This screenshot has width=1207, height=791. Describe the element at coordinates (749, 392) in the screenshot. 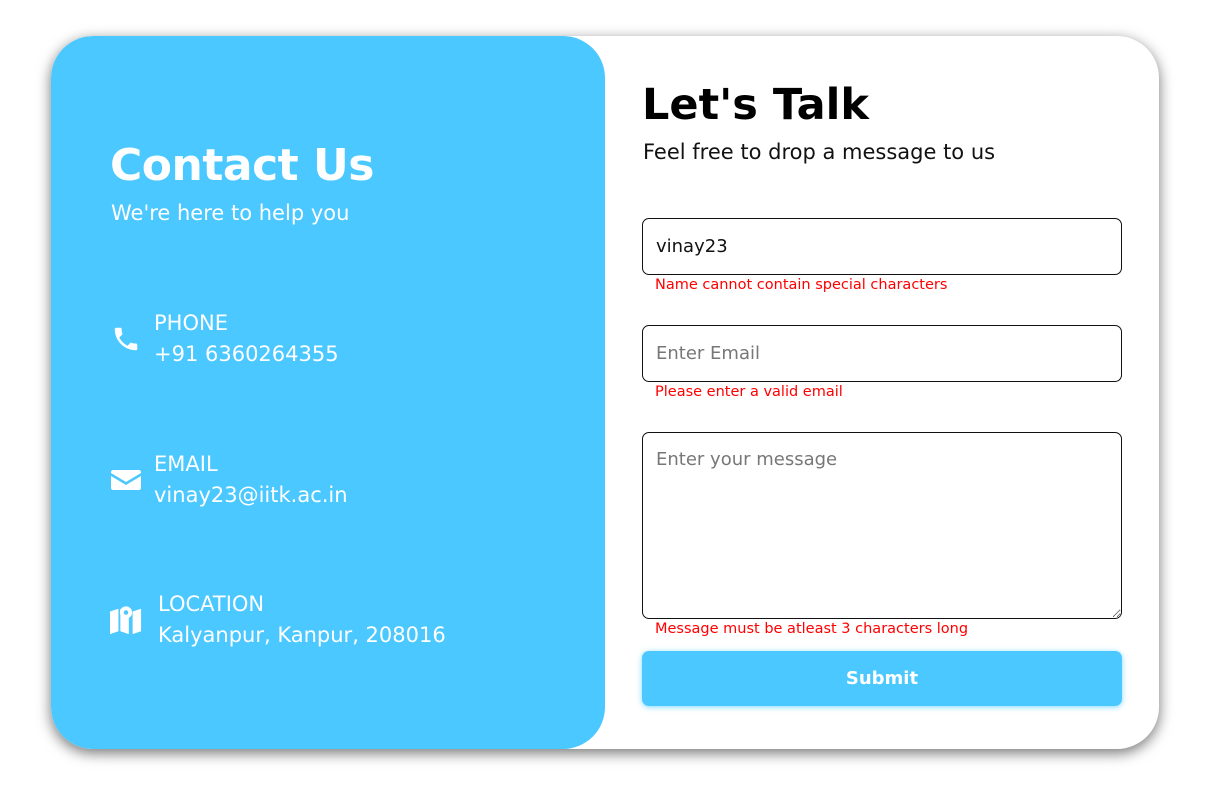

I see `email-error: Please enter a valid email` at that location.